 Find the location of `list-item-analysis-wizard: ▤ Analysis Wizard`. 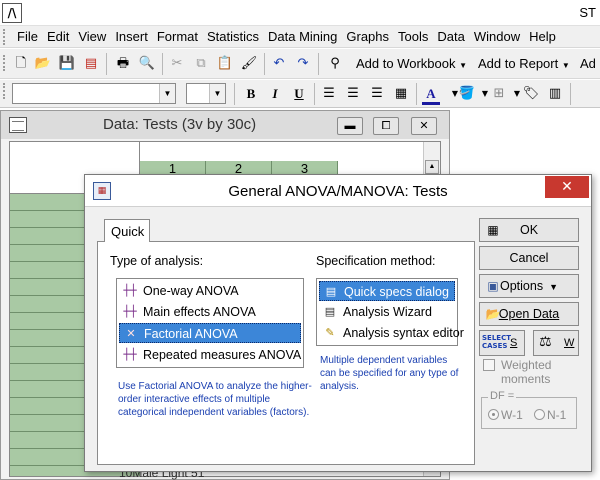

list-item-analysis-wizard: ▤ Analysis Wizard is located at coordinates (387, 312).